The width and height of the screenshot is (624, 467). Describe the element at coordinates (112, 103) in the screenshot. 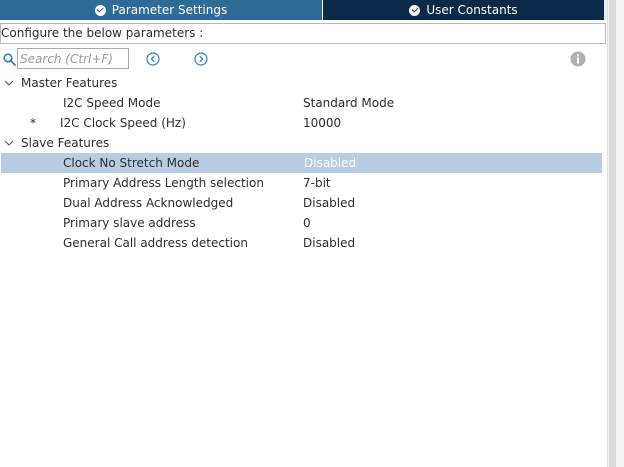

I see `param-name: I2C Speed Mode` at that location.